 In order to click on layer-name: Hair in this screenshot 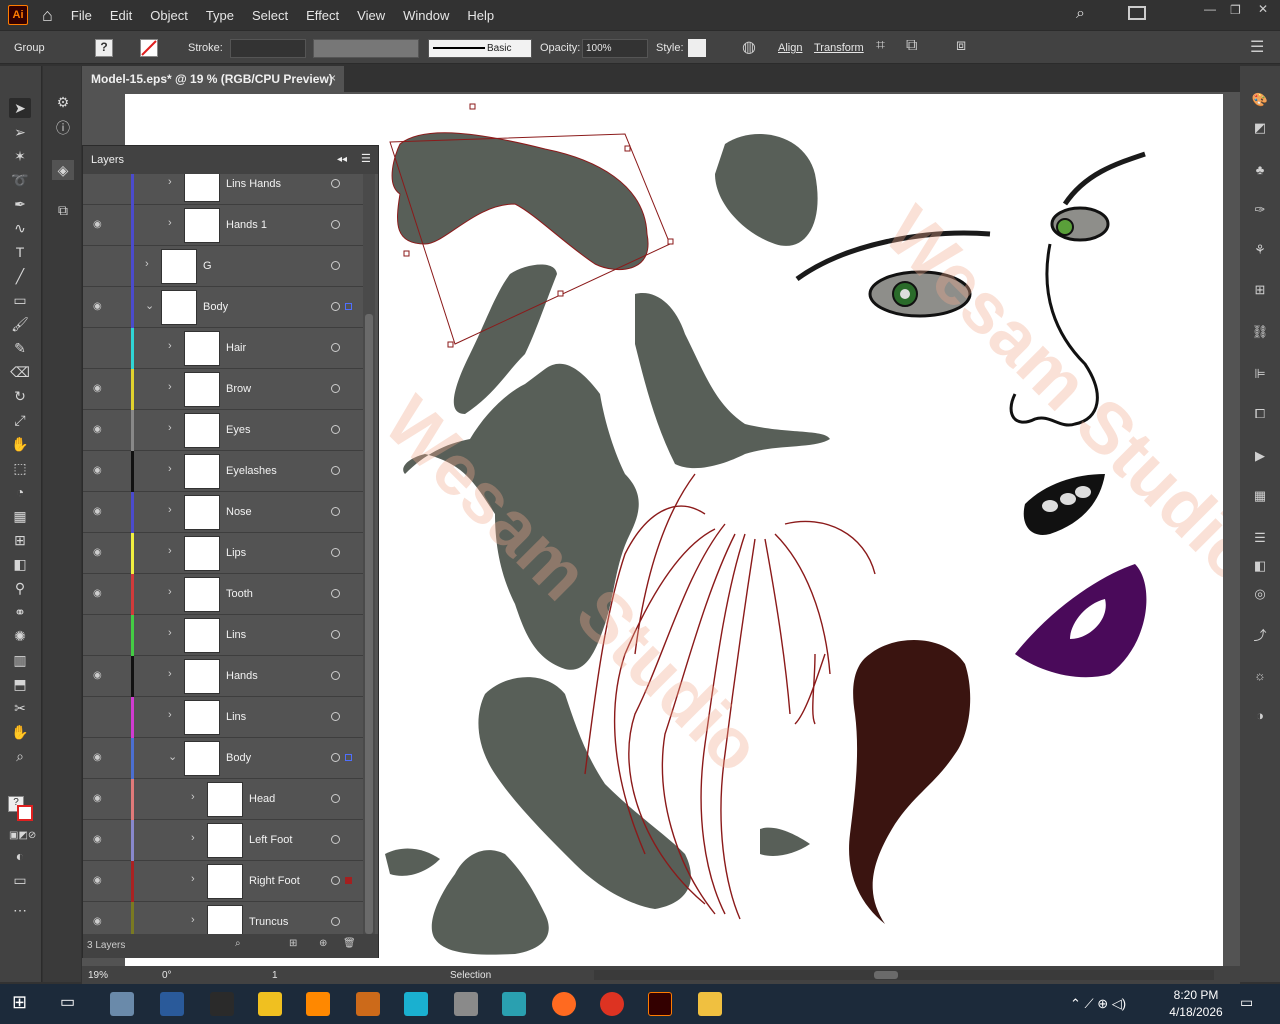, I will do `click(236, 348)`.